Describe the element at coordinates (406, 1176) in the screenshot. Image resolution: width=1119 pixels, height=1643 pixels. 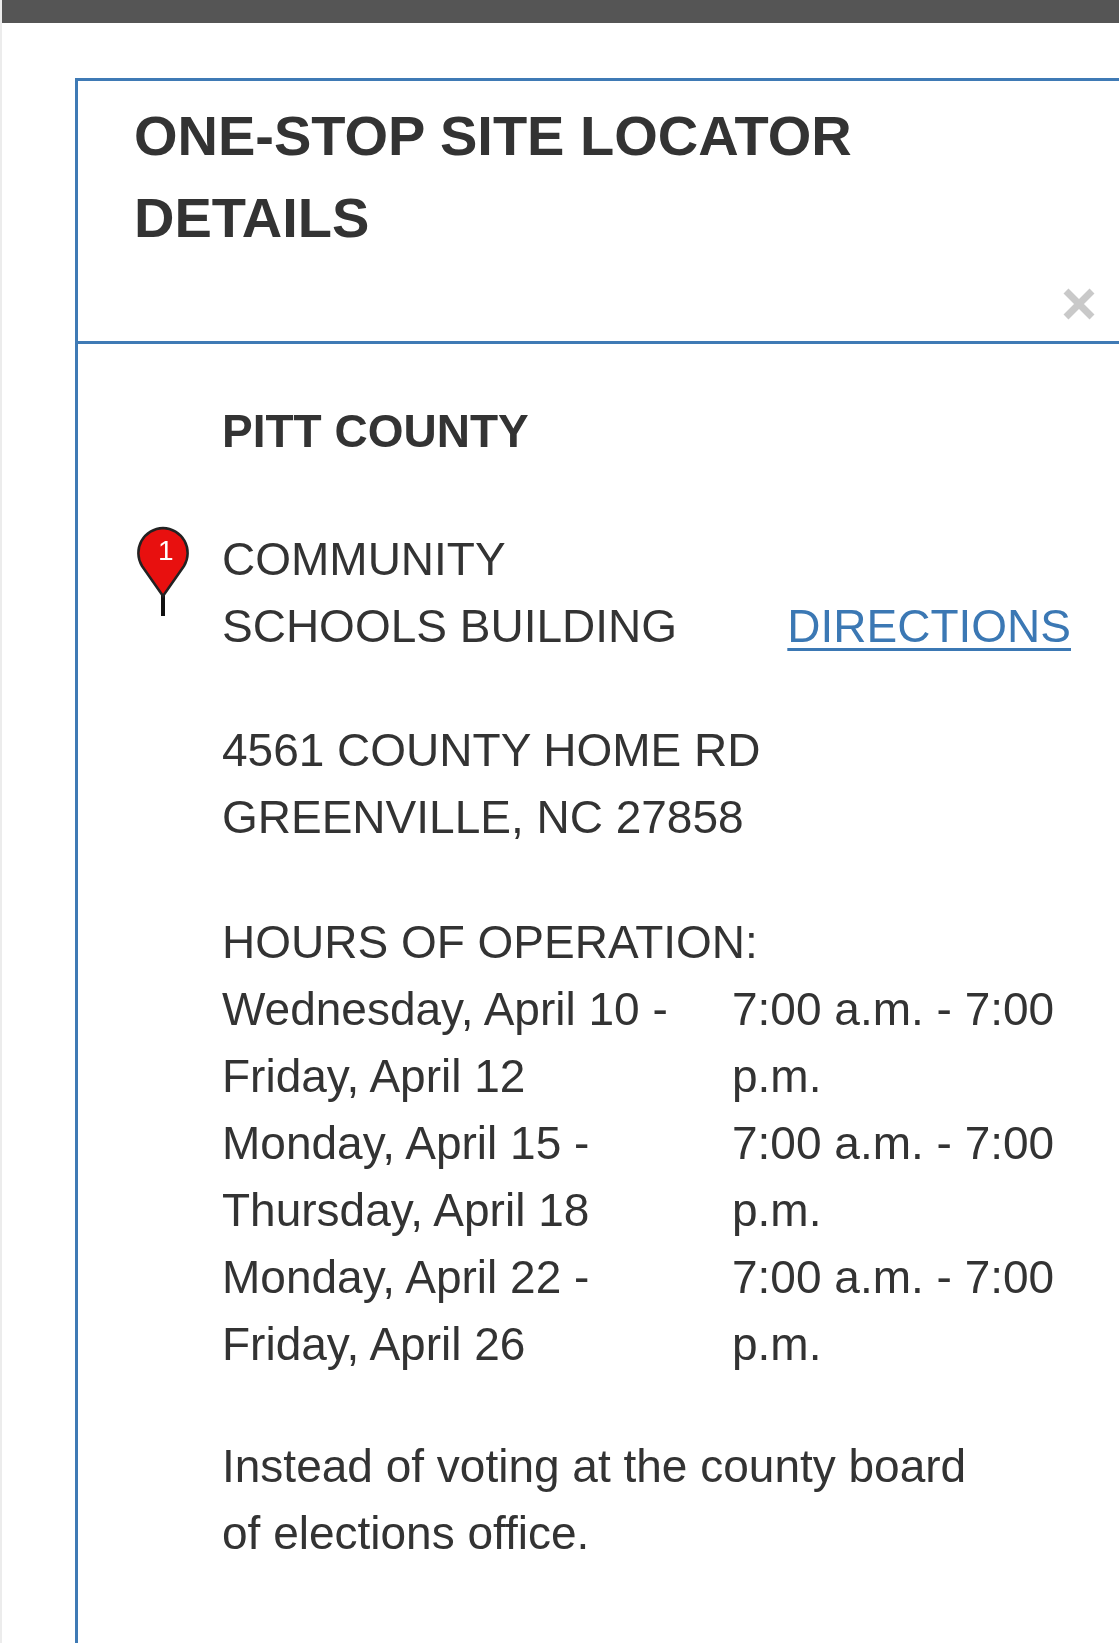
I see `hours-days: Monday, April 15 - Thursday, April 18` at that location.